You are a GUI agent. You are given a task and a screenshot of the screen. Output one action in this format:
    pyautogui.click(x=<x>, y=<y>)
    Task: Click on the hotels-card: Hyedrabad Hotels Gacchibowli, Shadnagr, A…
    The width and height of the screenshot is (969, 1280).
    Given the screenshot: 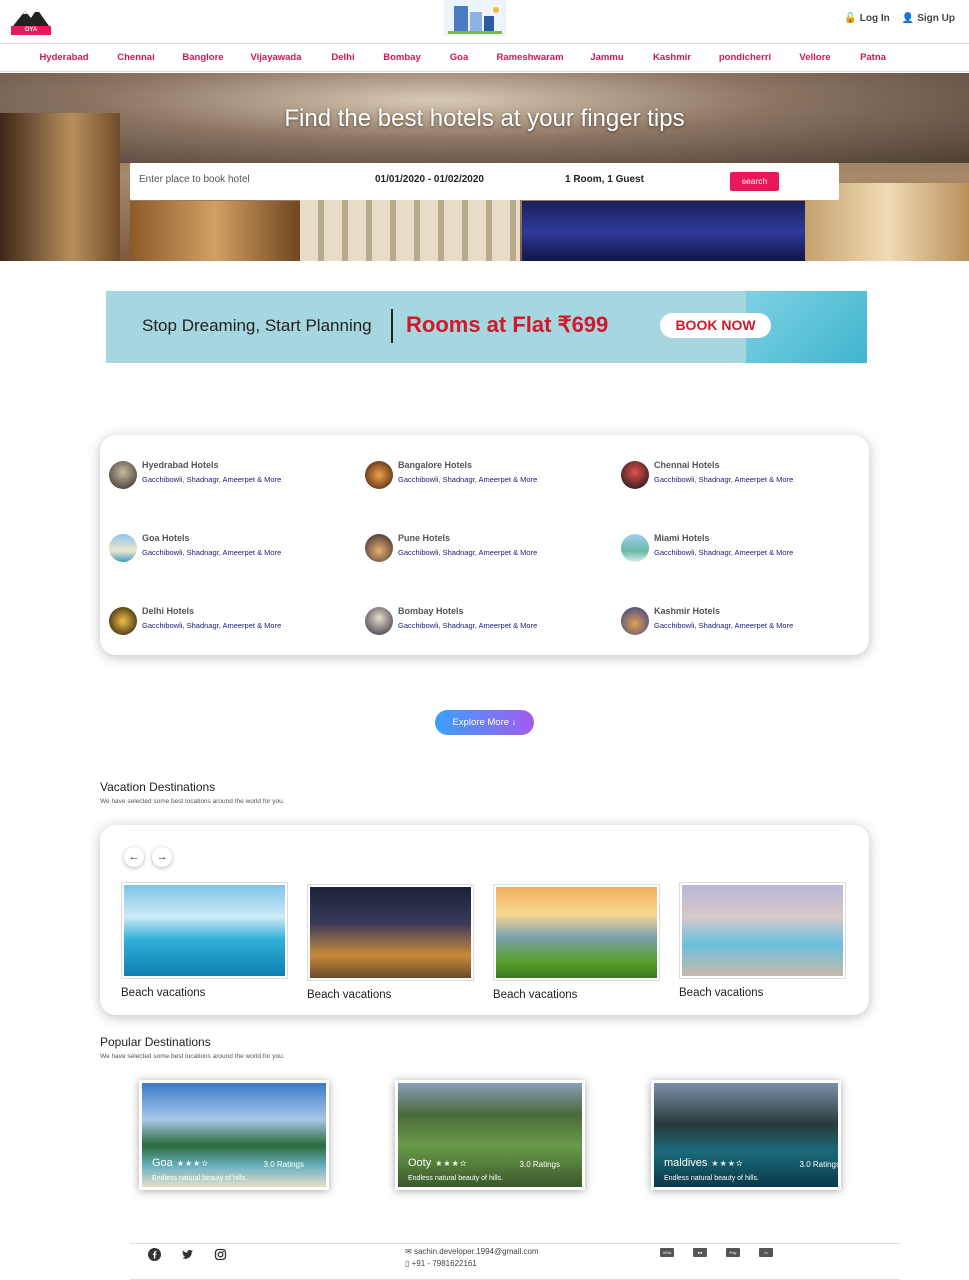 What is the action you would take?
    pyautogui.click(x=484, y=545)
    